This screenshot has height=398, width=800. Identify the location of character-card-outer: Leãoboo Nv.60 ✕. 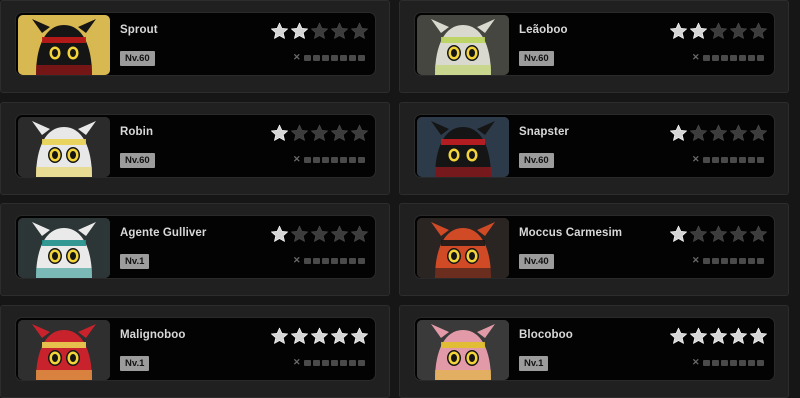
(594, 46).